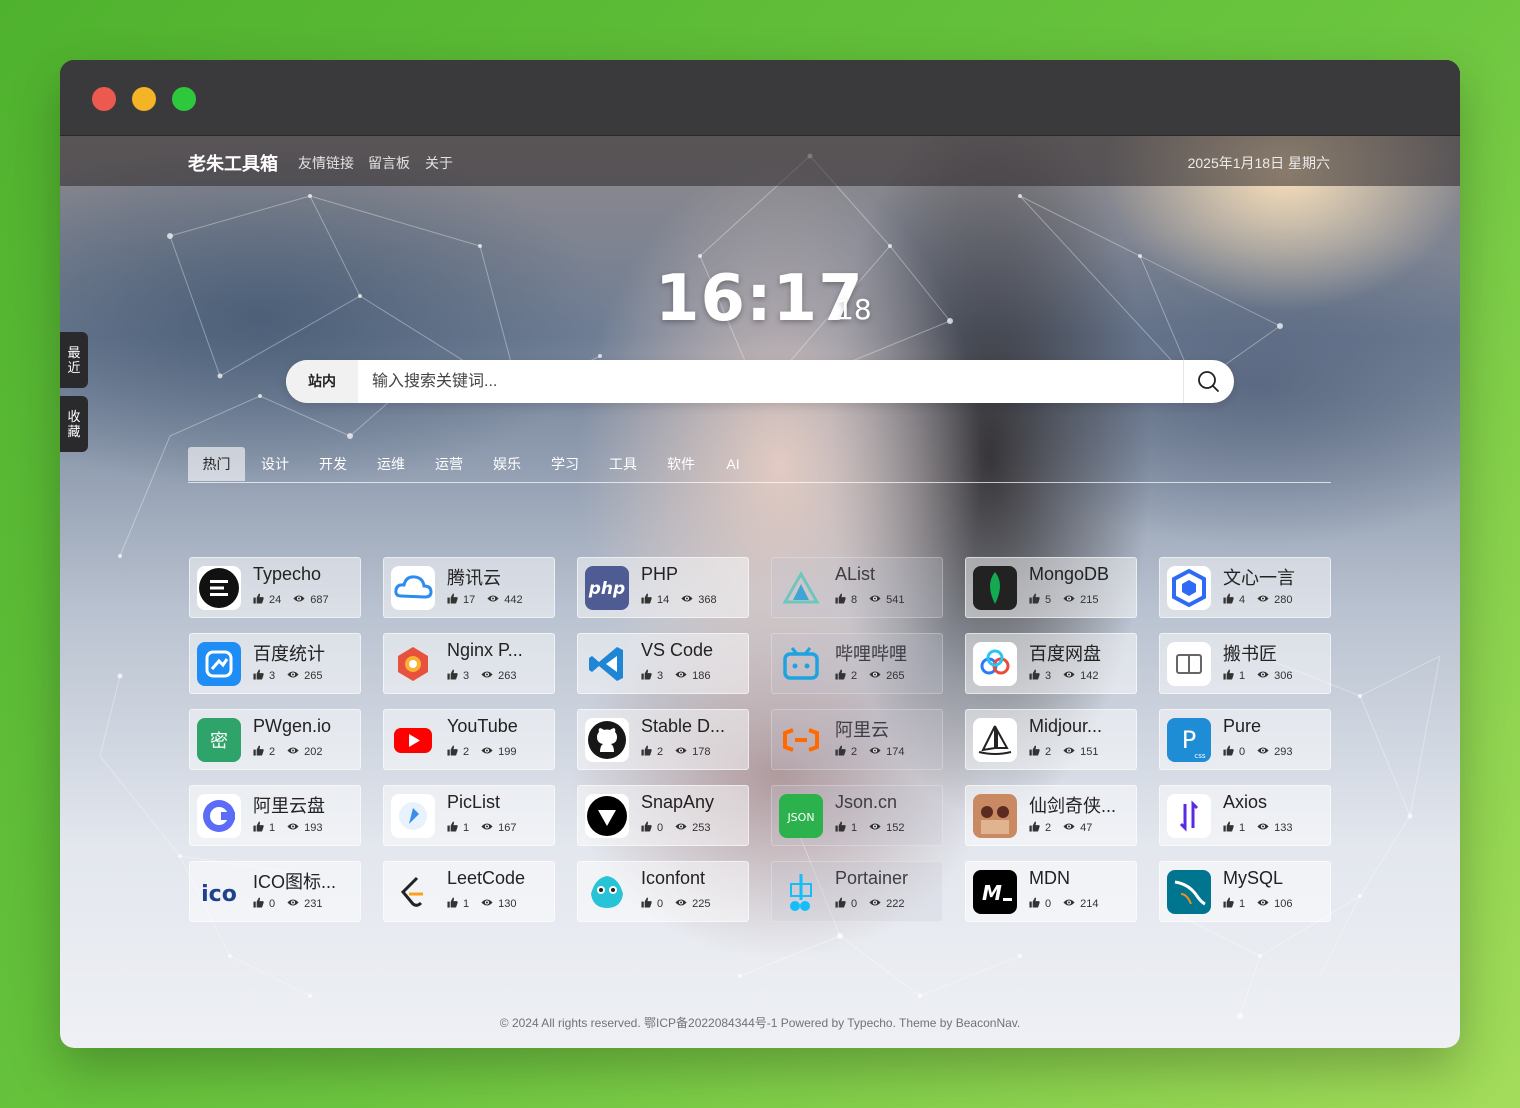 This screenshot has height=1108, width=1520. I want to click on site-card: php PHP 14 368, so click(663, 587).